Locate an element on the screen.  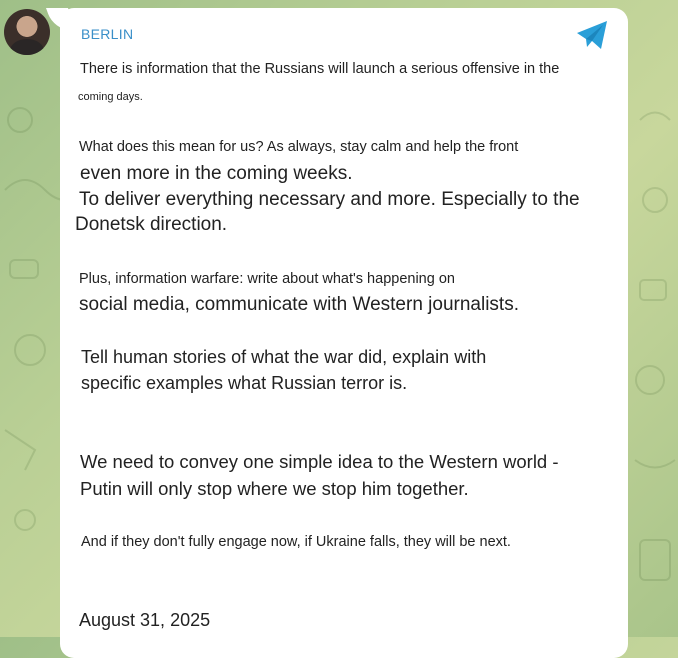
message-line-6: Donetsk direction. is located at coordinates (151, 224).